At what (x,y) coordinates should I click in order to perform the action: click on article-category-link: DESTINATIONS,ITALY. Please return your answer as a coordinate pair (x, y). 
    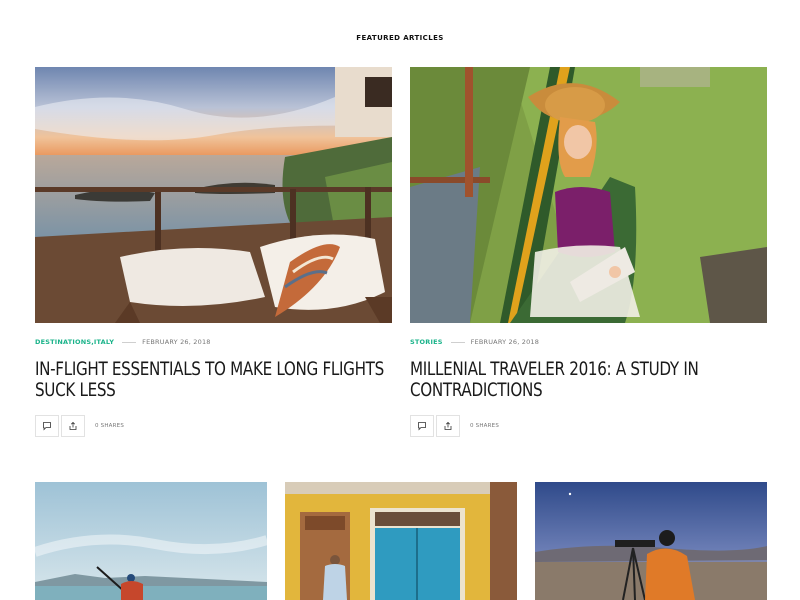
    Looking at the image, I should click on (74, 342).